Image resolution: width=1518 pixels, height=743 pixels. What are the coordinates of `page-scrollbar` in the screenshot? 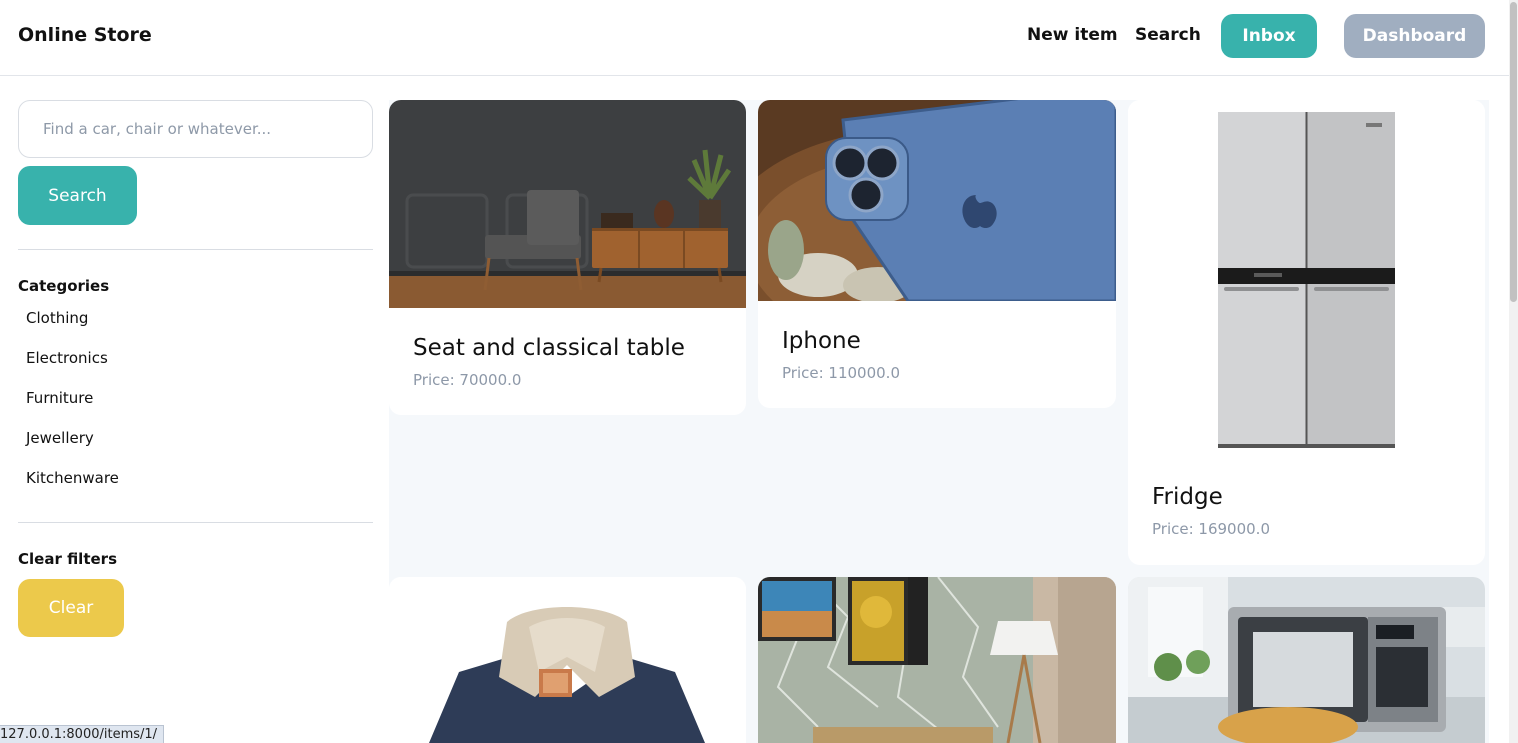 It's located at (1513, 371).